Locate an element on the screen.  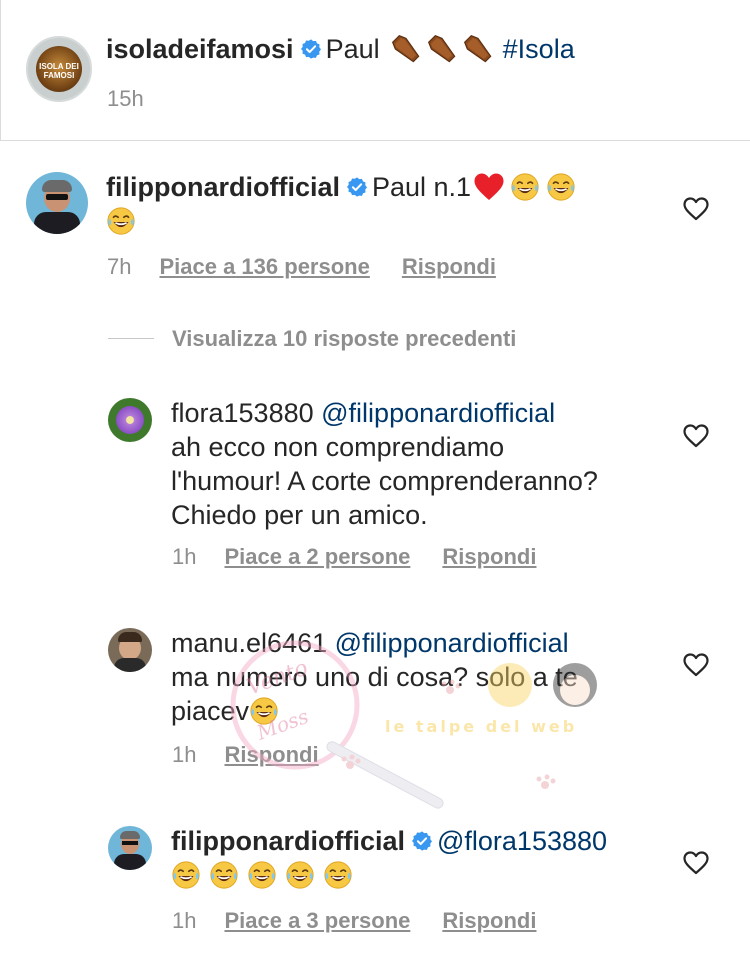
avatar-logo-text: ISOLA DEI FAMOSI is located at coordinates (59, 71).